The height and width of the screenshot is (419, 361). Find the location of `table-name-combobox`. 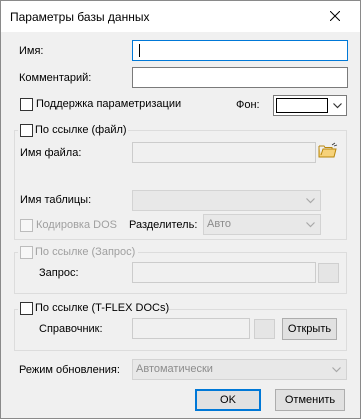

table-name-combobox is located at coordinates (226, 200).